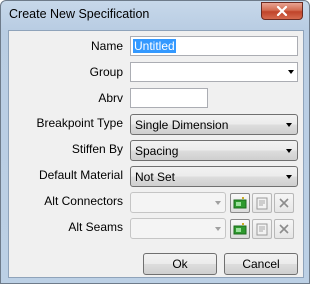 This screenshot has height=284, width=320. Describe the element at coordinates (157, 151) in the screenshot. I see `stiffen-by-value: Spacing` at that location.